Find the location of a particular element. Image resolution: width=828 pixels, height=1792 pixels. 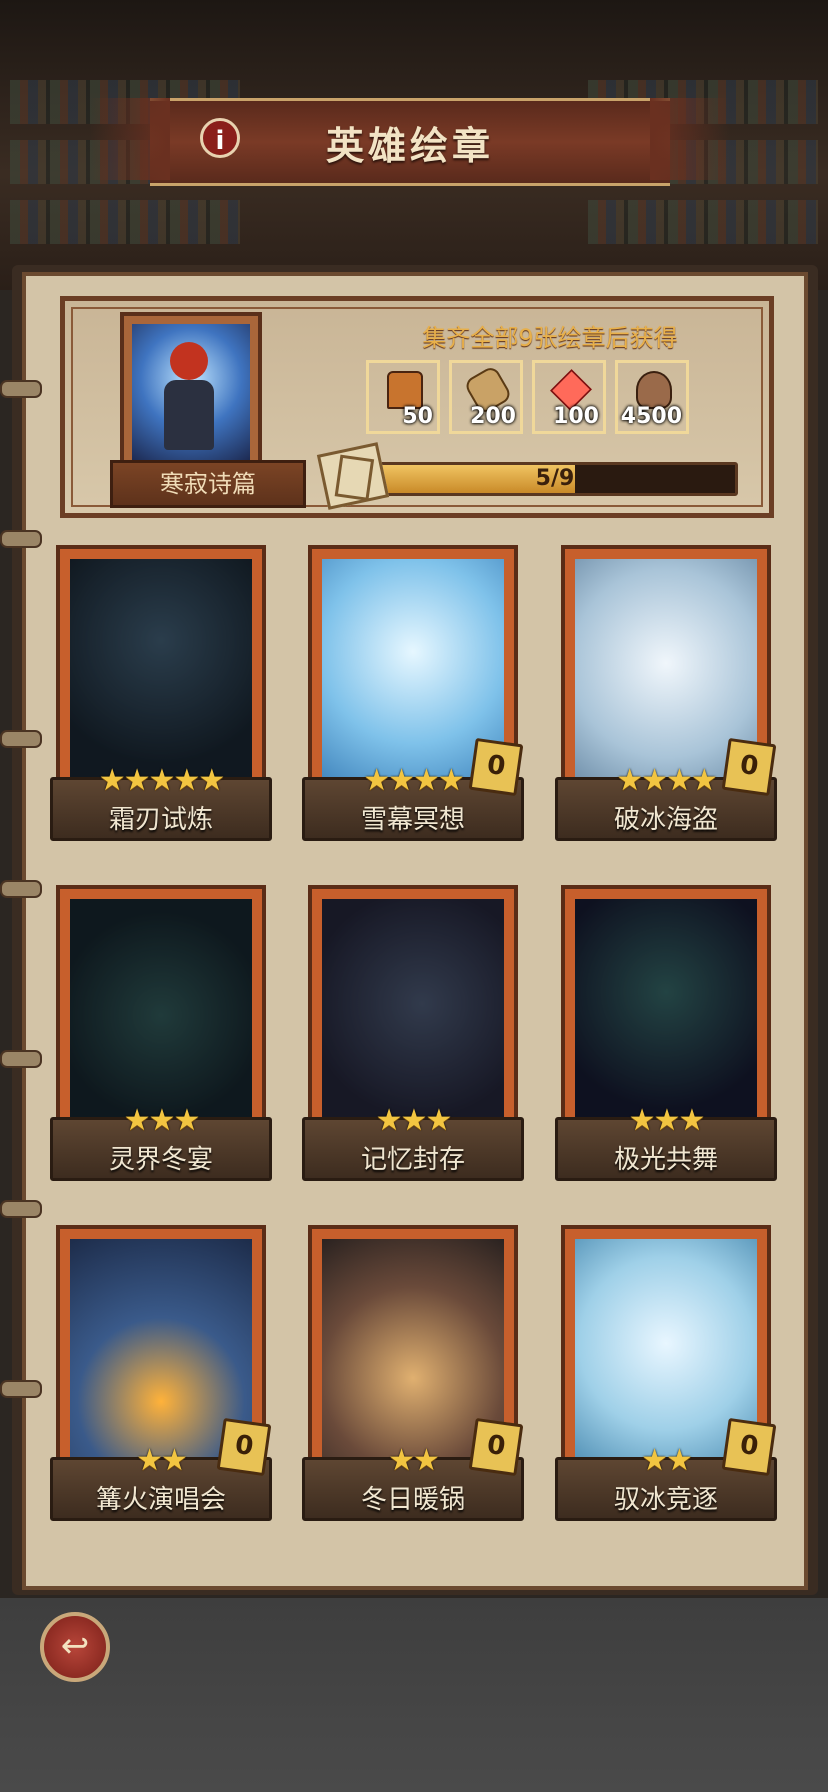

back-arrow-icon: ↩ is located at coordinates (75, 1647).